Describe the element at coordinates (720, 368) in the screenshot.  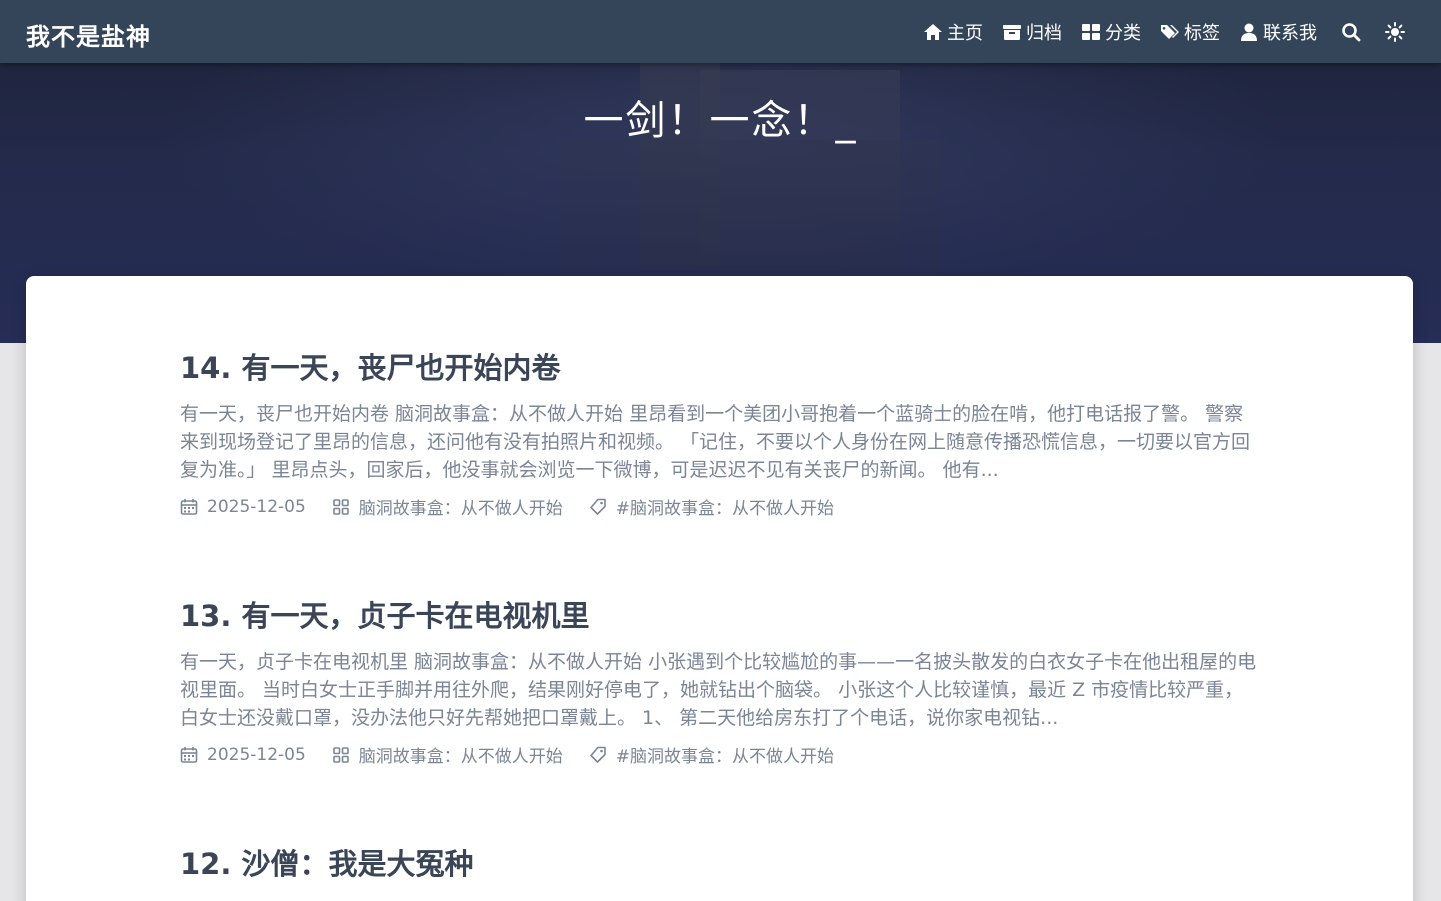
I see `post-title: 14. 有一天，丧尸也开始内卷` at that location.